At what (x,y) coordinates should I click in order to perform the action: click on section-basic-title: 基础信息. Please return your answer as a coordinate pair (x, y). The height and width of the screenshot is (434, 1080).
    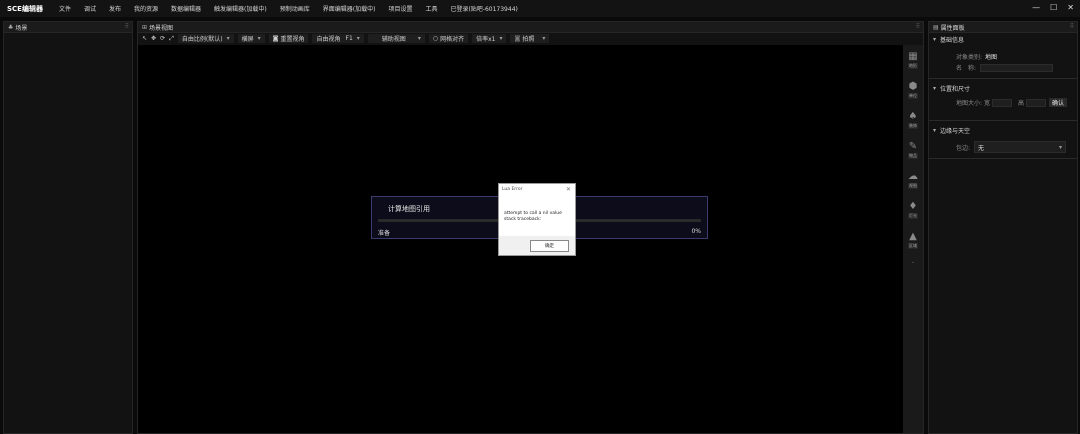
    Looking at the image, I should click on (952, 40).